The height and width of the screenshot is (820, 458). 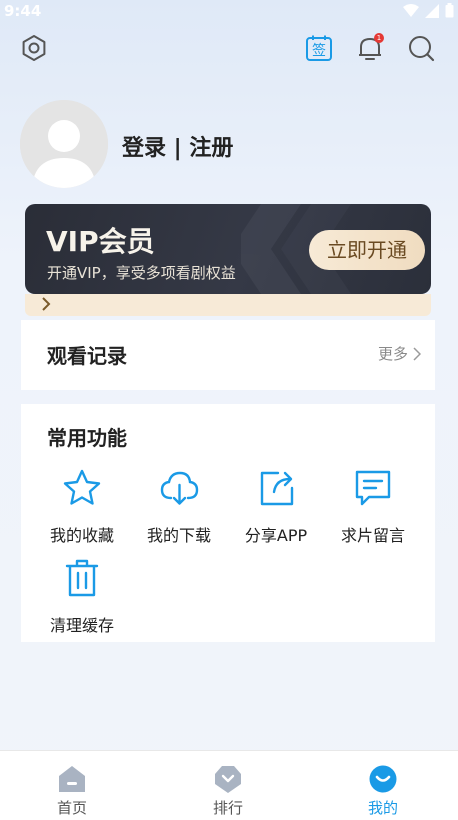 What do you see at coordinates (379, 38) in the screenshot?
I see `notification-badge: 1` at bounding box center [379, 38].